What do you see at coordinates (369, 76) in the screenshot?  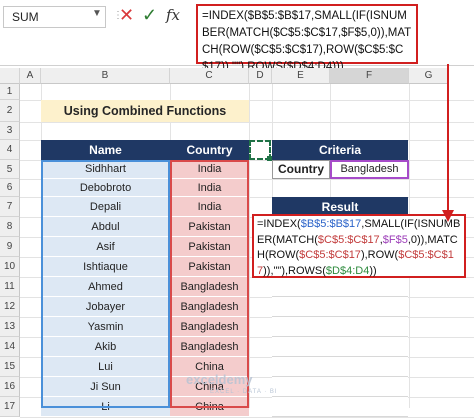 I see `column-header-f: F` at bounding box center [369, 76].